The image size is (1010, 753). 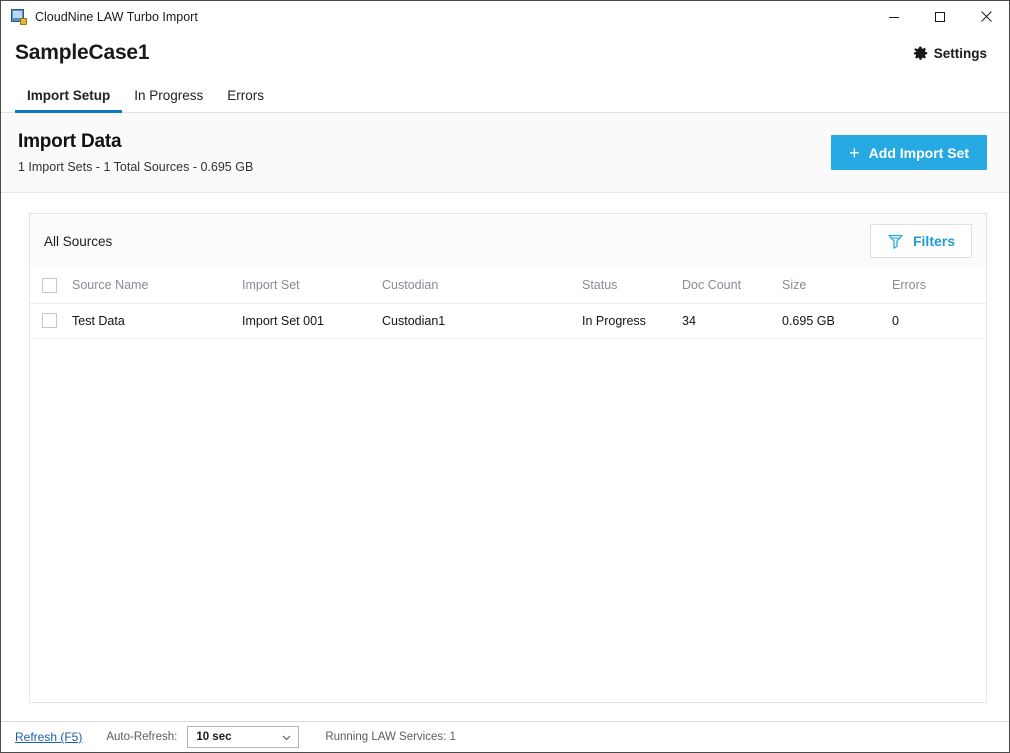 I want to click on funnel-icon, so click(x=895, y=241).